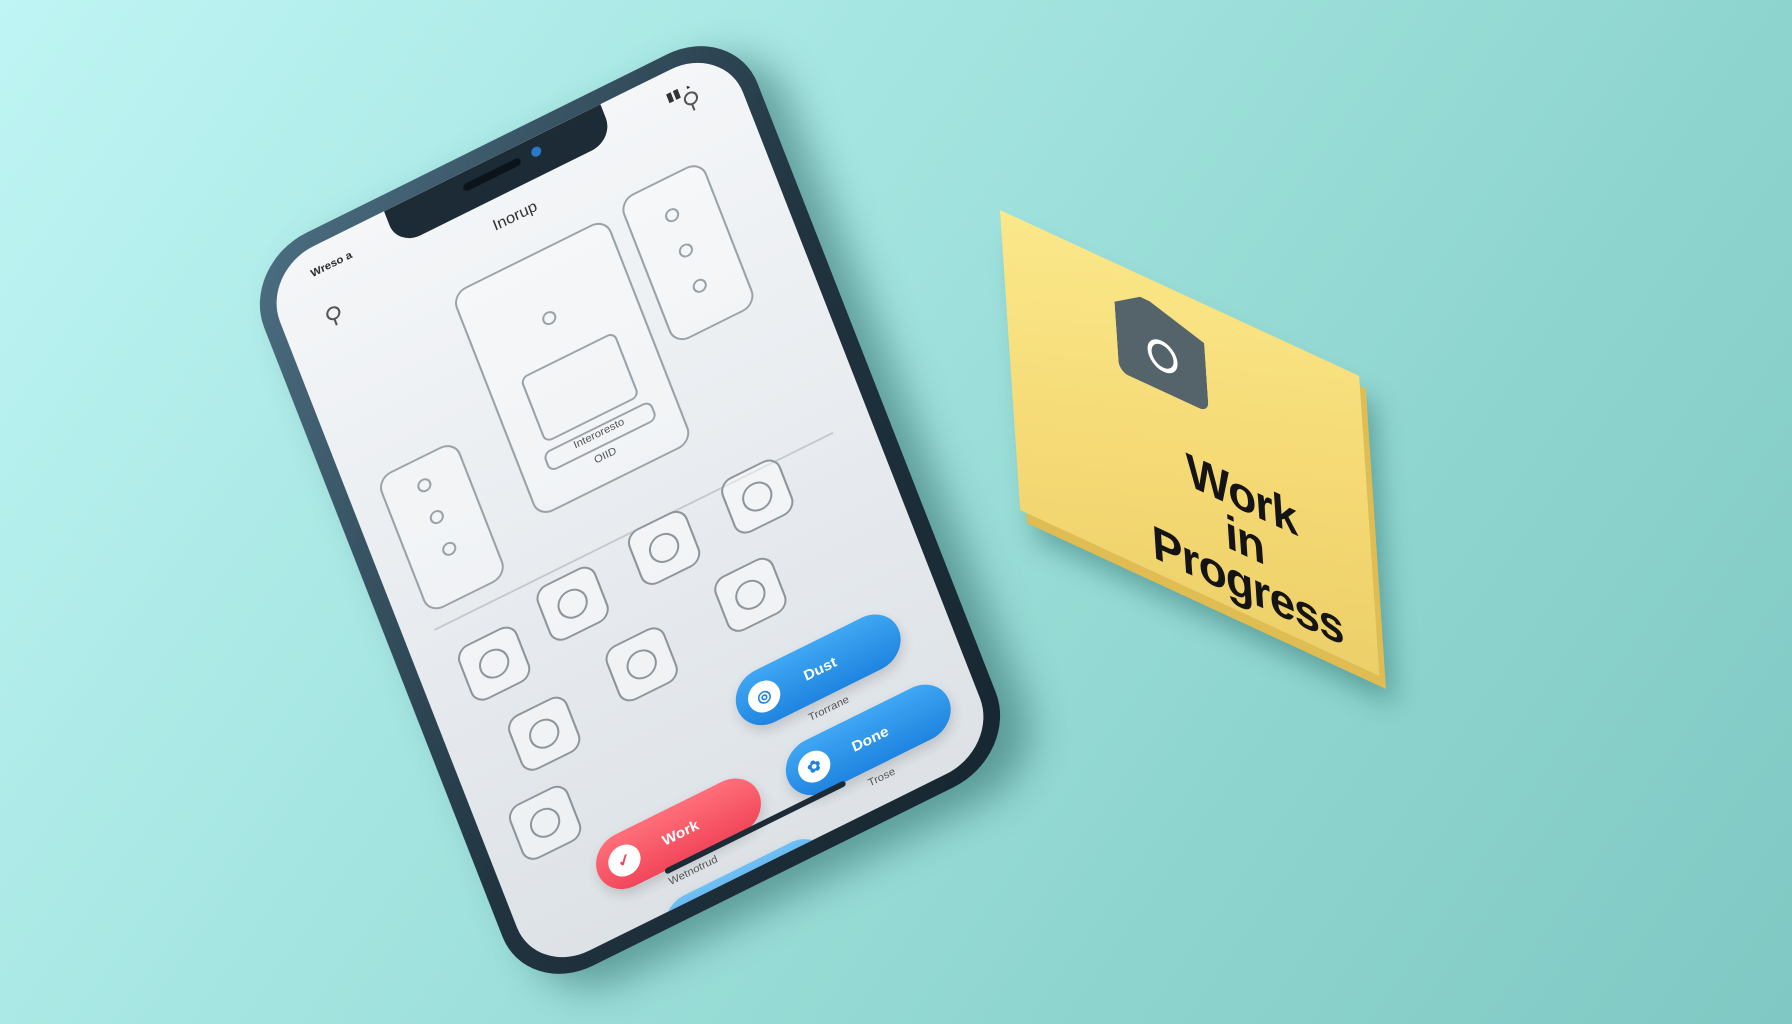 The width and height of the screenshot is (1792, 1024). Describe the element at coordinates (1244, 539) in the screenshot. I see `sticky-note-text: Work in Progress` at that location.